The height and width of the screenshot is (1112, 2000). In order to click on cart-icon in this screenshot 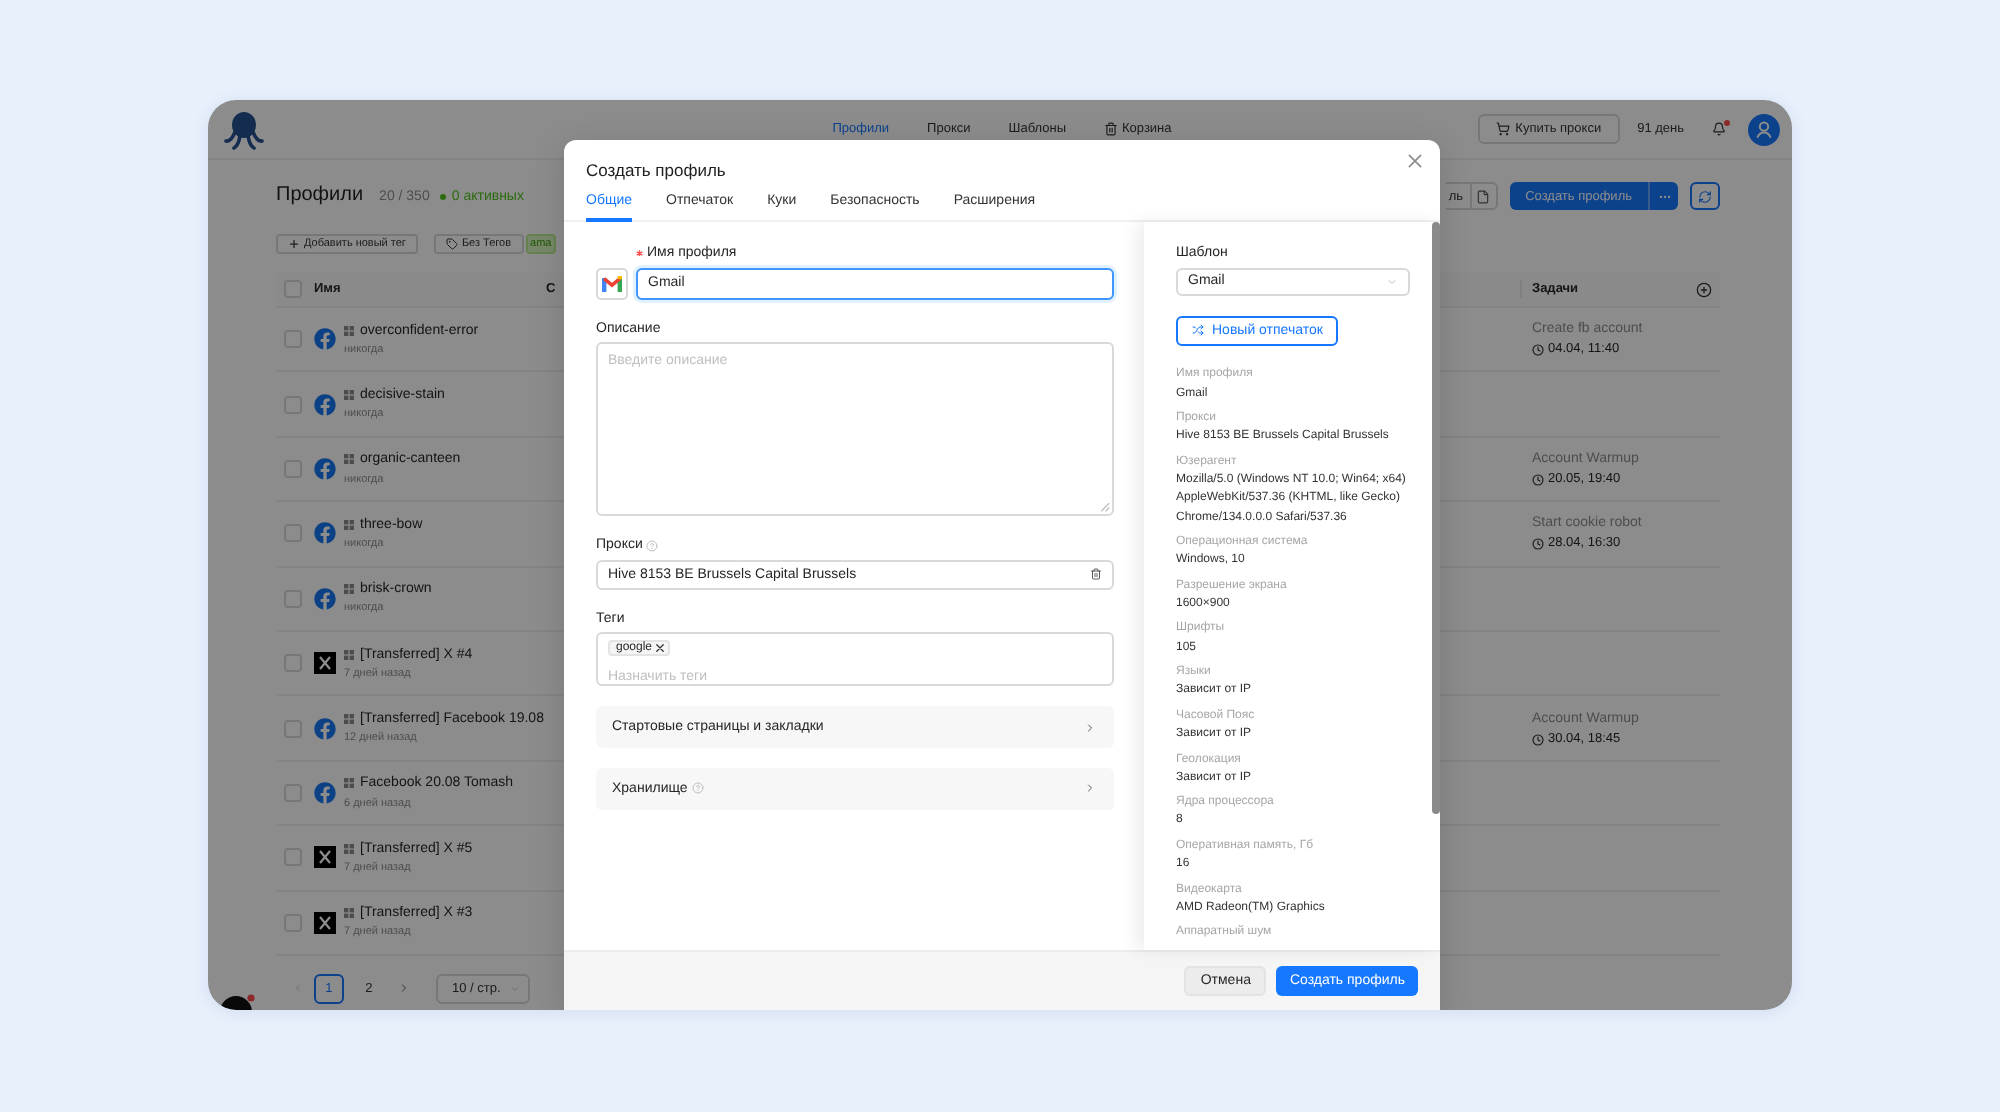, I will do `click(1502, 129)`.